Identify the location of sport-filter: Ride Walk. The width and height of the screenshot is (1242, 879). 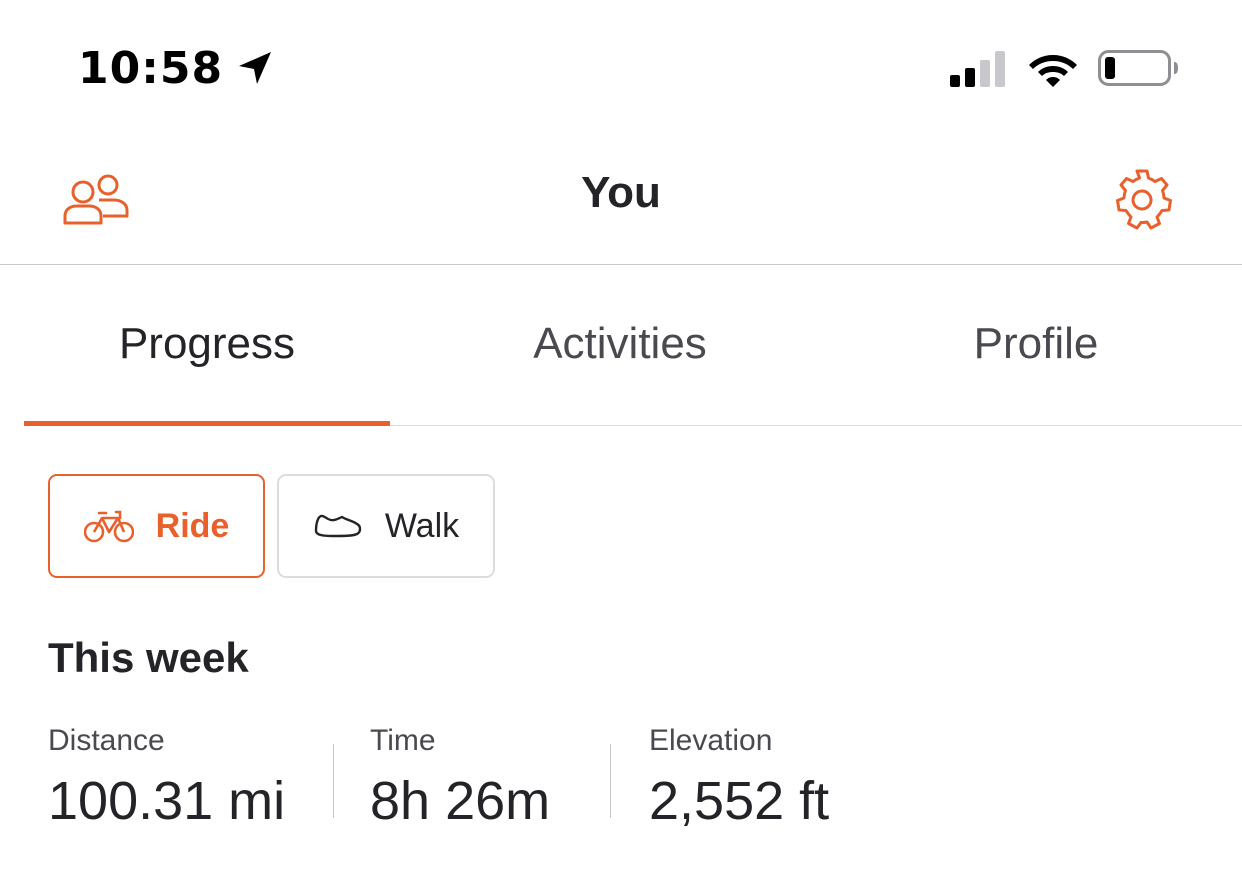
(277, 526).